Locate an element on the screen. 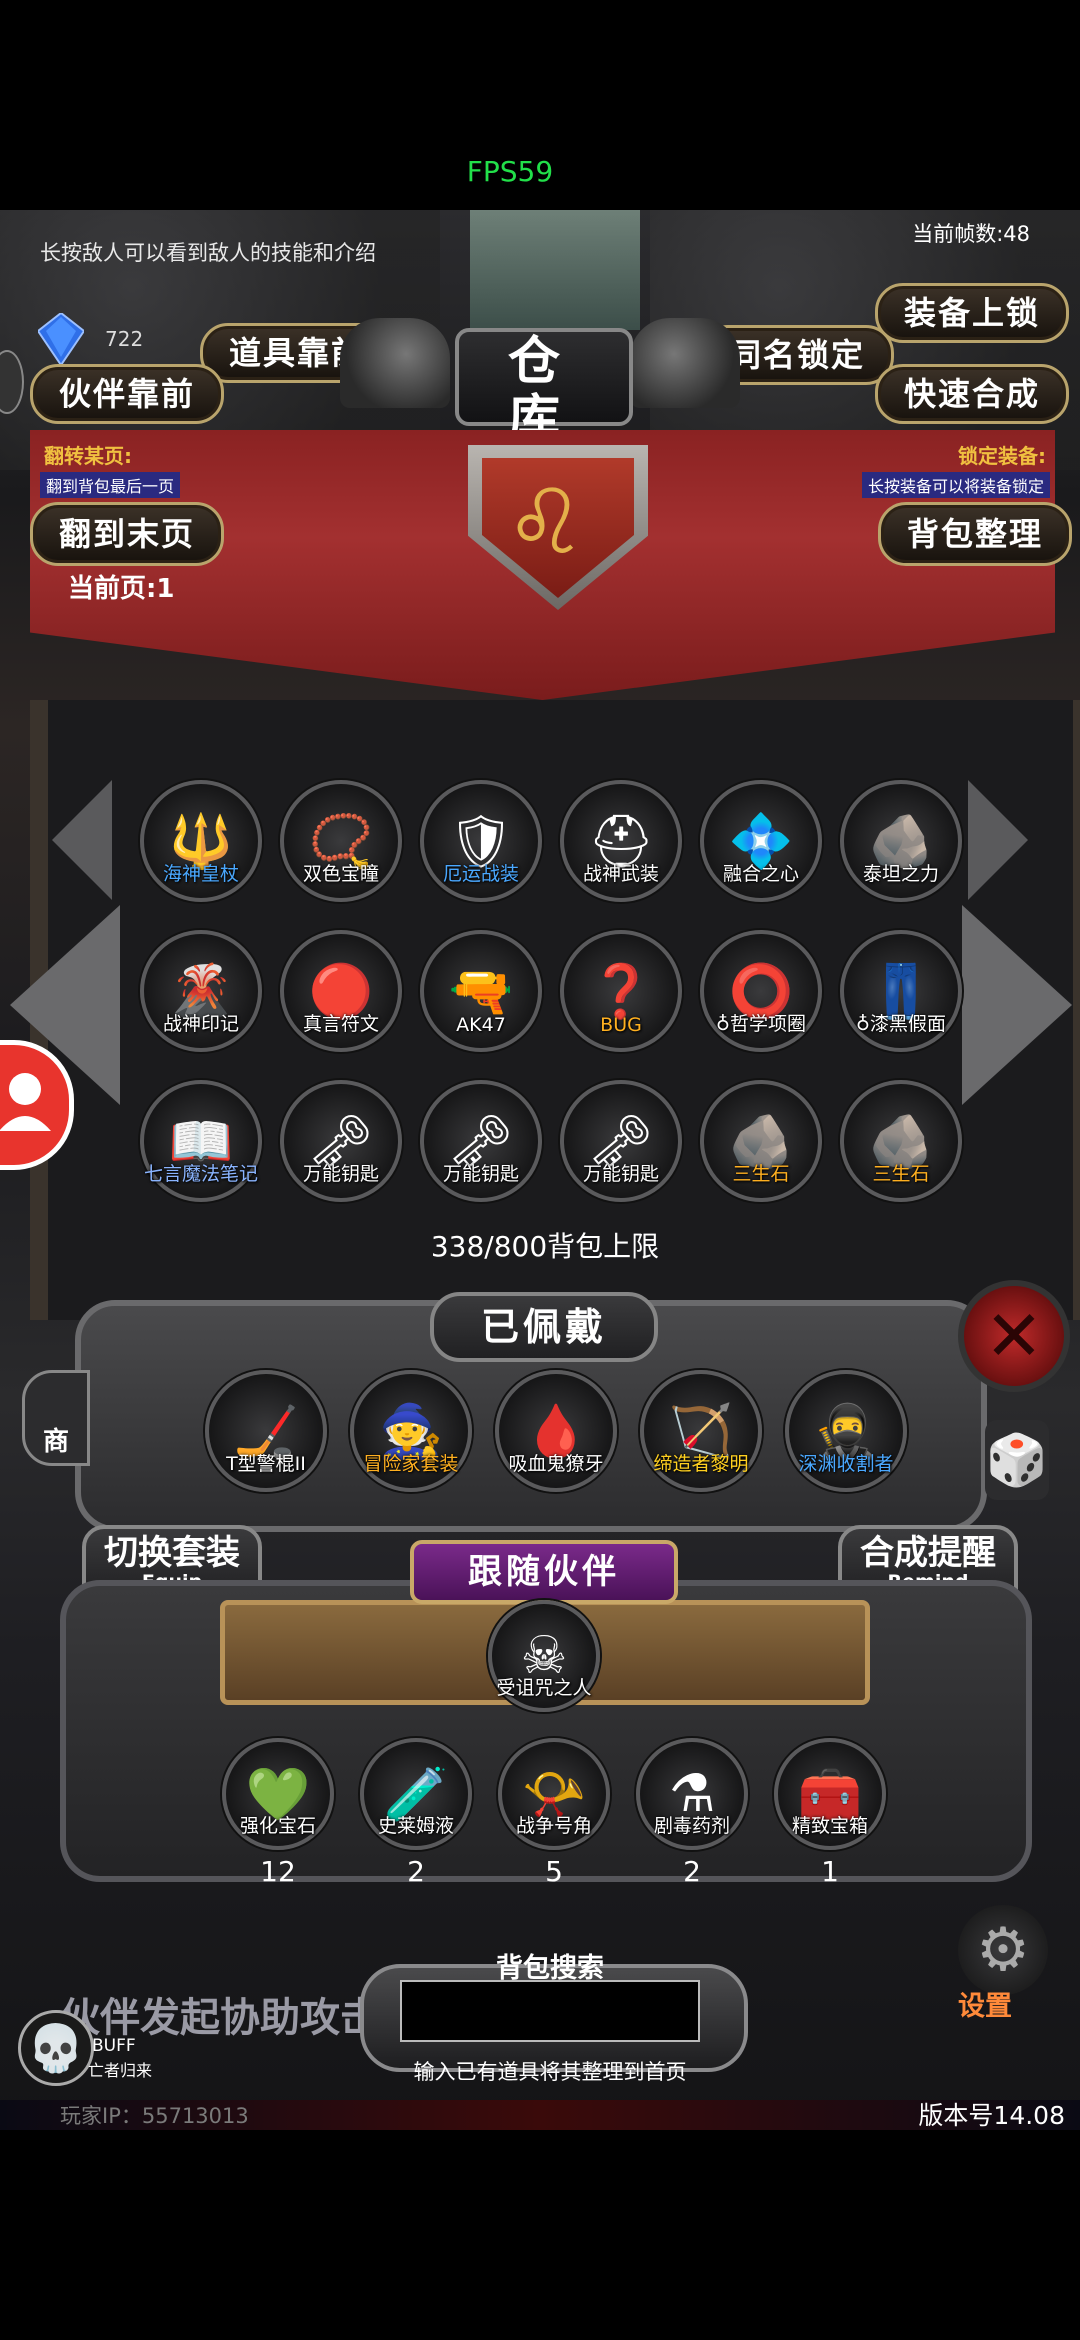  spartan-helmet-icon: ⛑ 战神武装 is located at coordinates (621, 841).